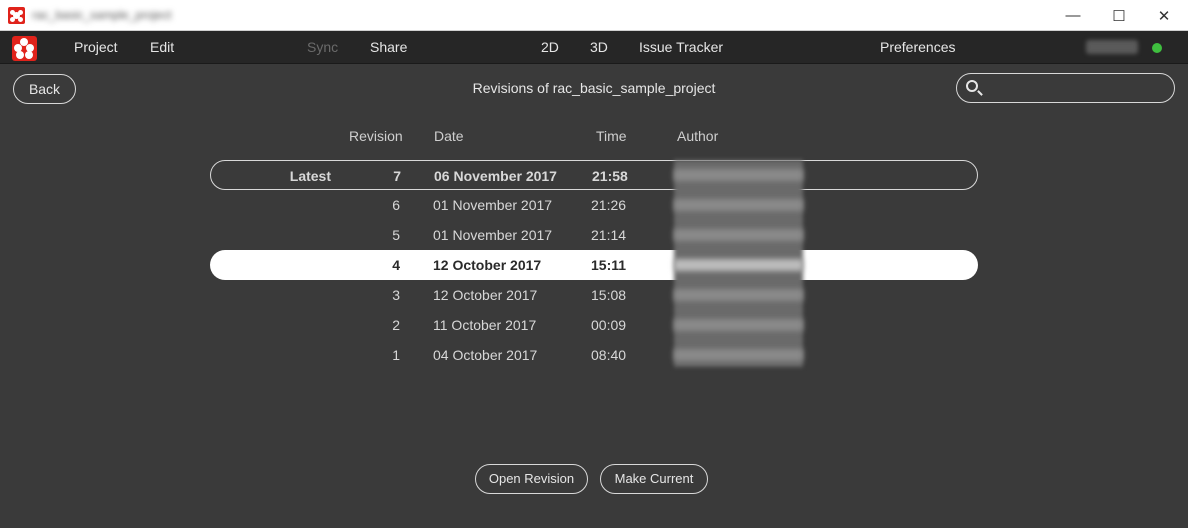  What do you see at coordinates (917, 47) in the screenshot?
I see `menu-preferences: Preferences` at bounding box center [917, 47].